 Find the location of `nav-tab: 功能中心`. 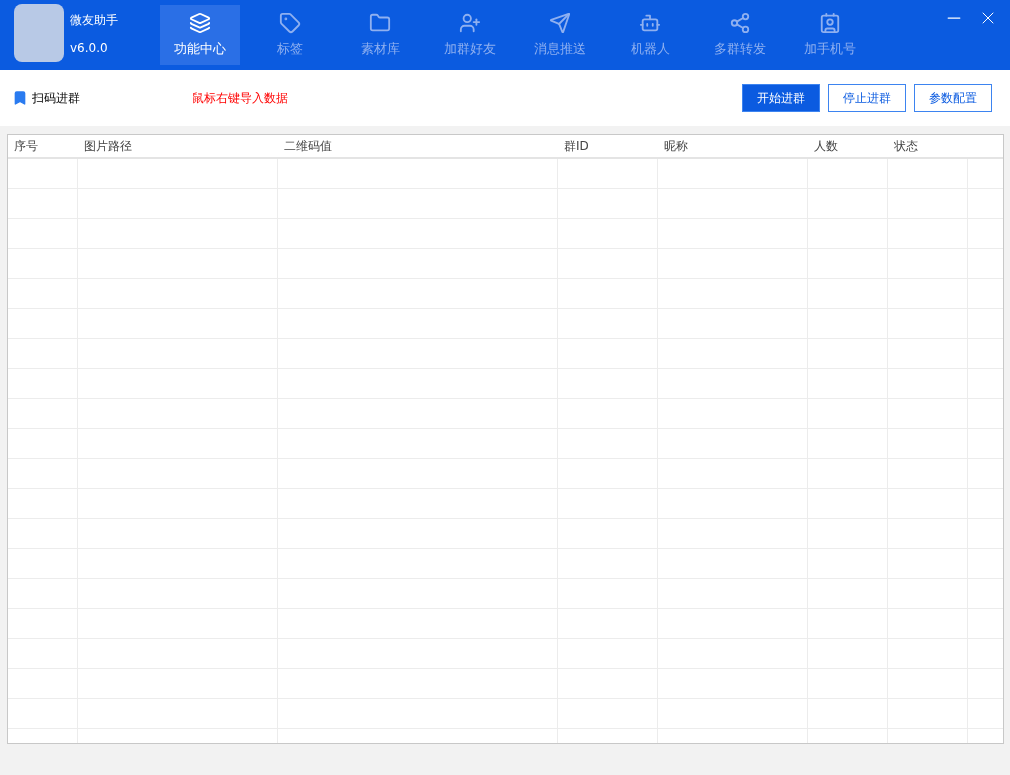

nav-tab: 功能中心 is located at coordinates (200, 35).